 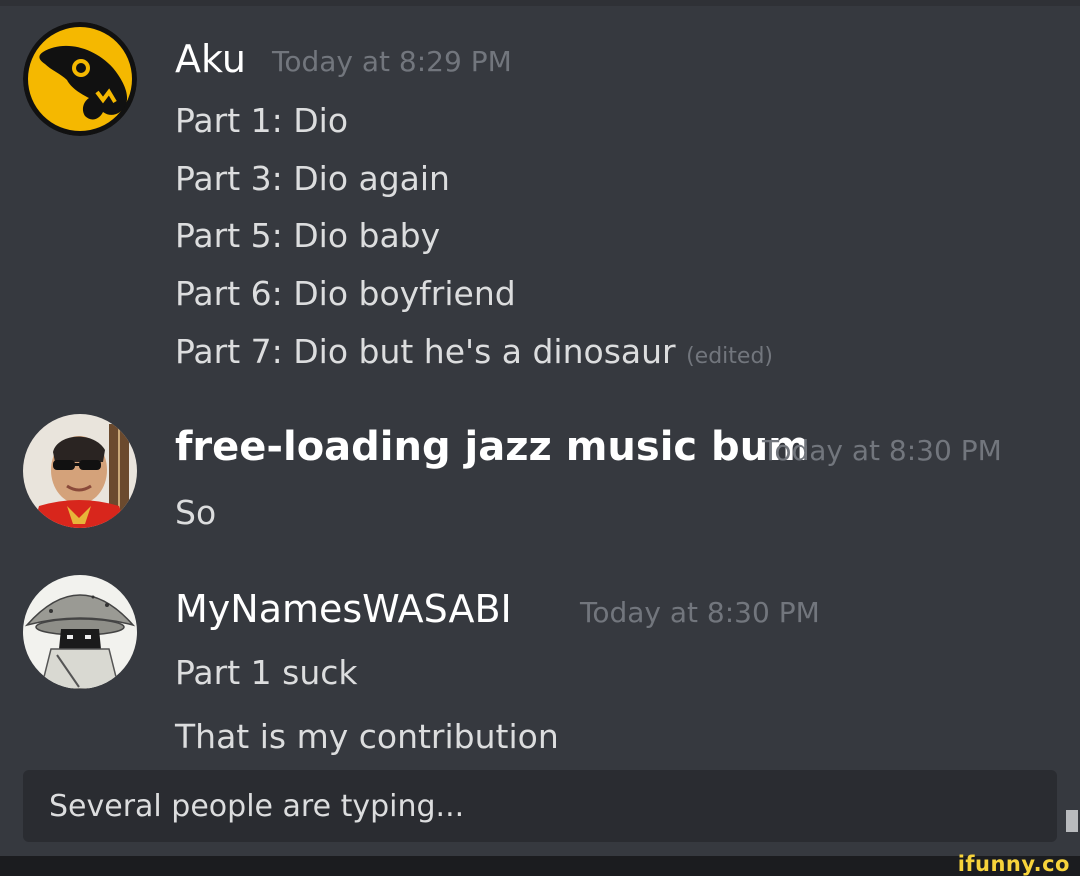 I want to click on watermark-logo: ifunny.co, so click(x=1013, y=864).